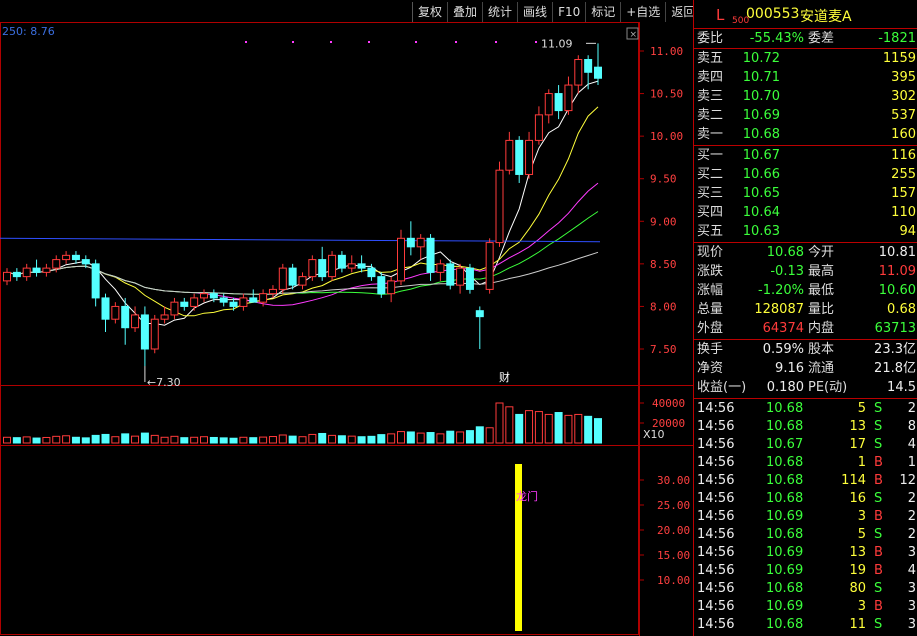 This screenshot has width=917, height=636. What do you see at coordinates (603, 12) in the screenshot?
I see `mark-button: 标记` at bounding box center [603, 12].